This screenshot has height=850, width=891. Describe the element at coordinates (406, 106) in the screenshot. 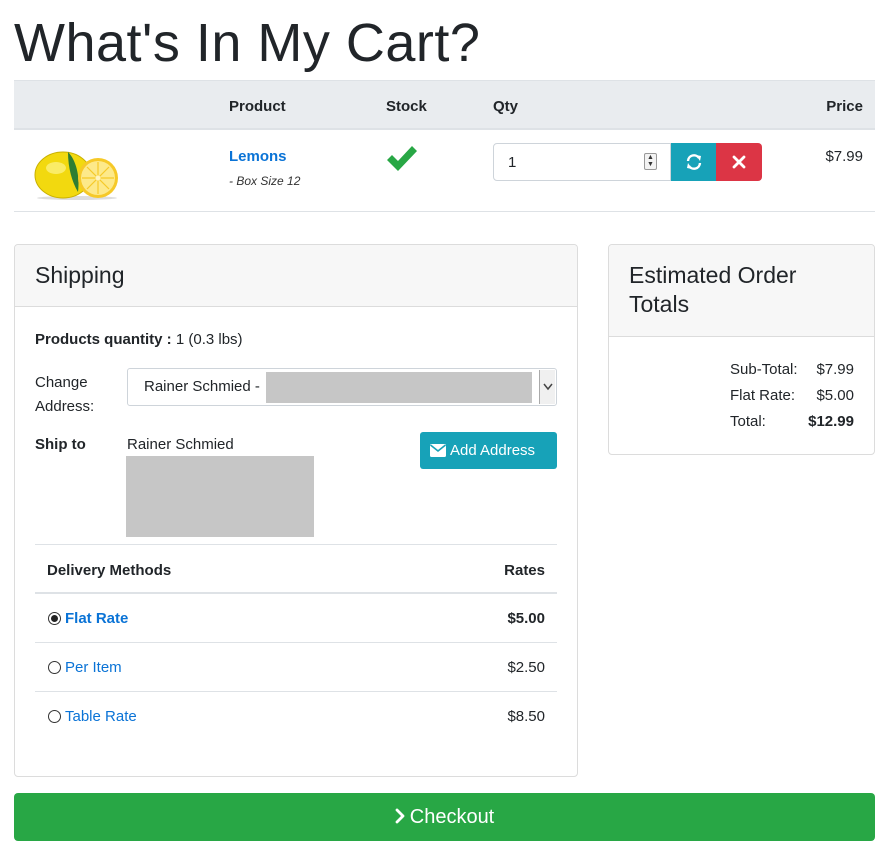

I see `stock-column-header: Stock` at that location.